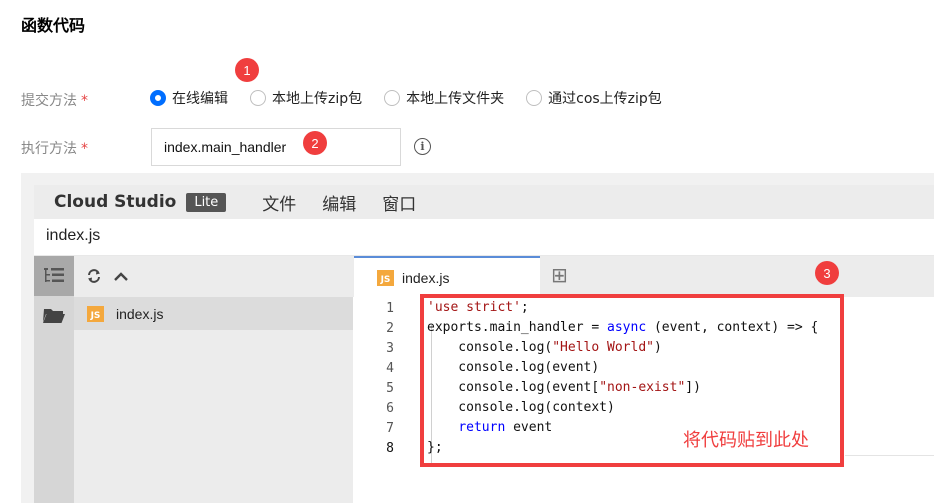 This screenshot has height=503, width=934. I want to click on radio-online-edit: 在线编辑, so click(189, 98).